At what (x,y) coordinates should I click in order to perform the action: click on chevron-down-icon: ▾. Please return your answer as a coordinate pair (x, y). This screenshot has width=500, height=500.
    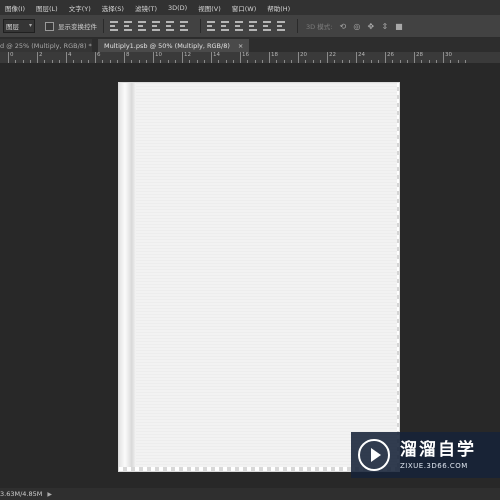
    Looking at the image, I should click on (30, 25).